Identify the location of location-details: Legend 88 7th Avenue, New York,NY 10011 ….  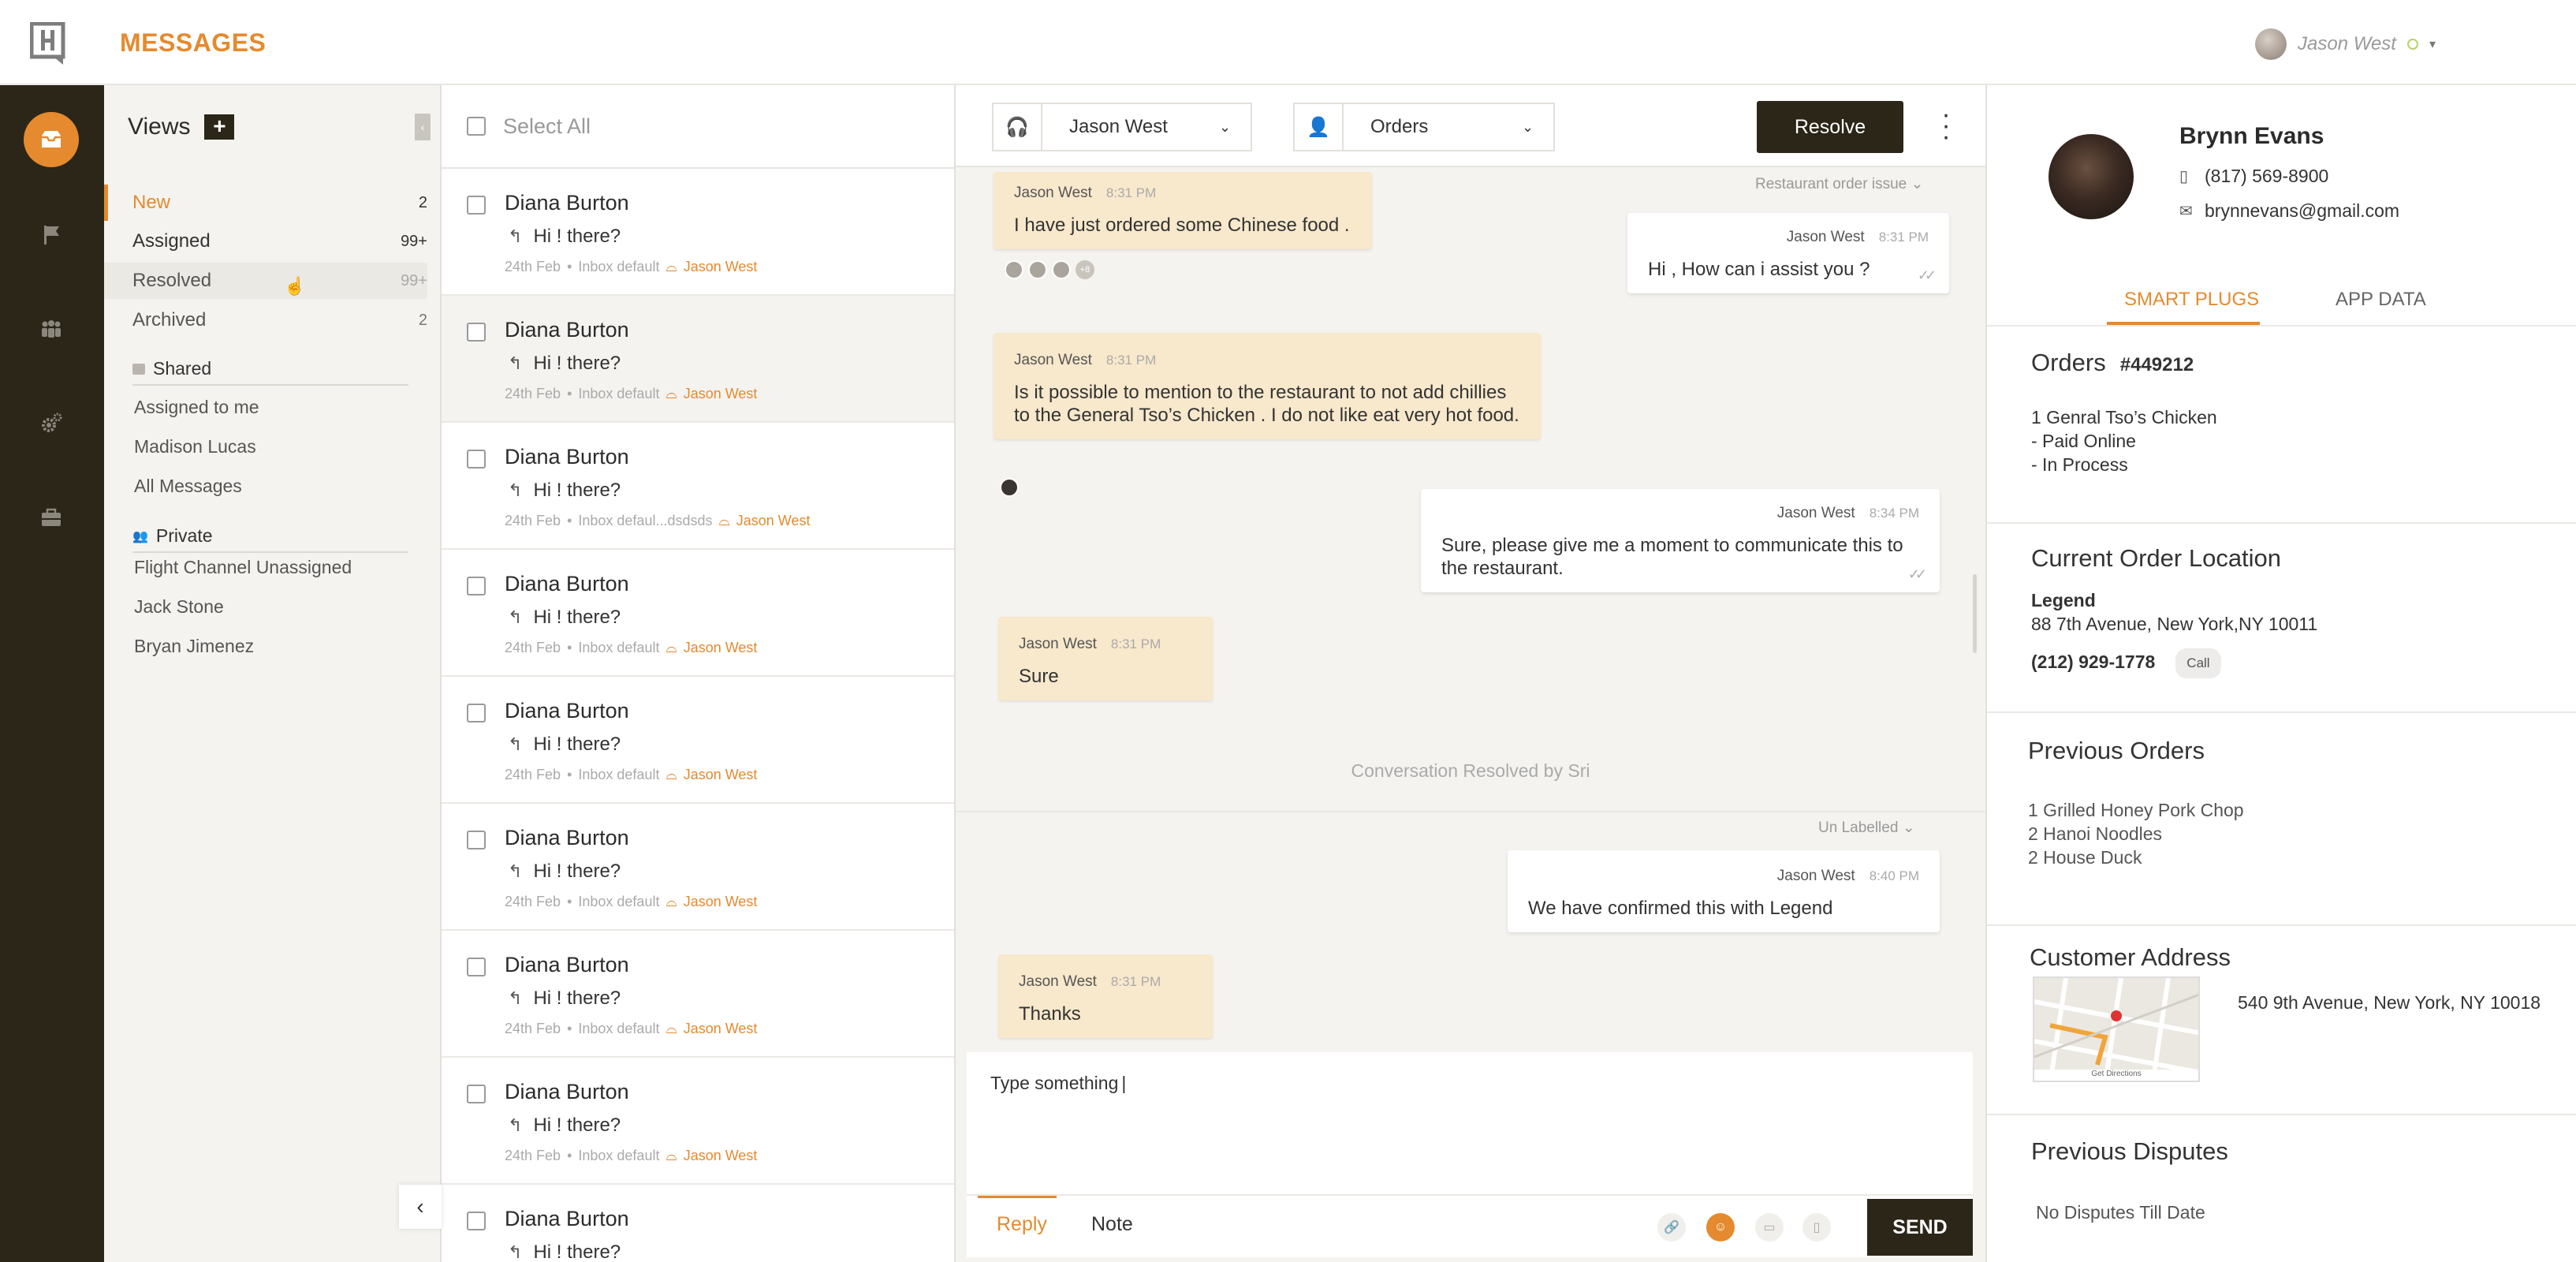
(2174, 633).